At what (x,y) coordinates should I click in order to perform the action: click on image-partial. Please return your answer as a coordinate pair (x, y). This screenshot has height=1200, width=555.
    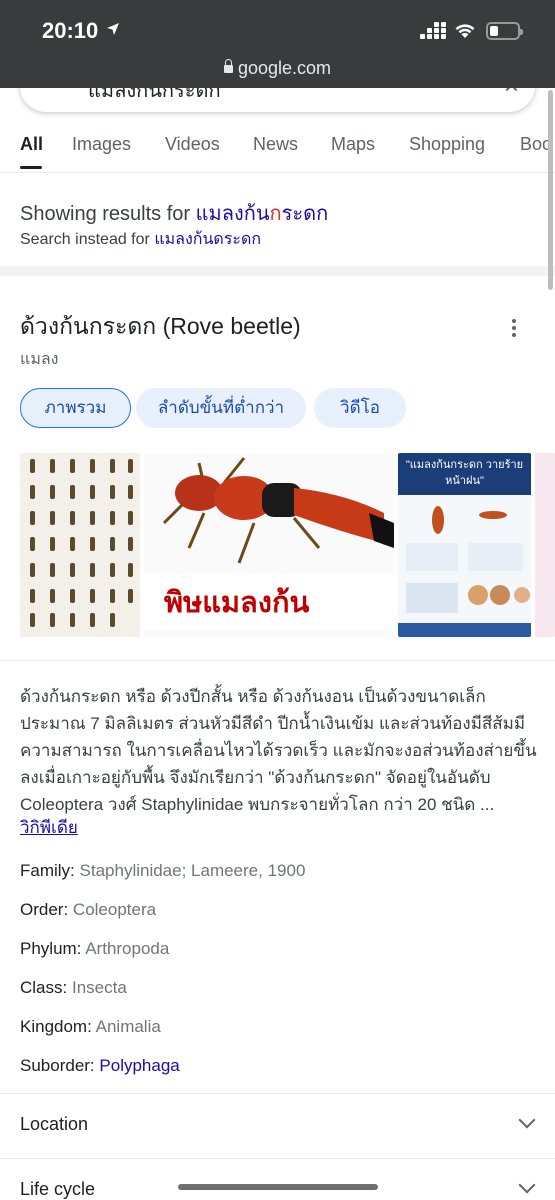
    Looking at the image, I should click on (545, 545).